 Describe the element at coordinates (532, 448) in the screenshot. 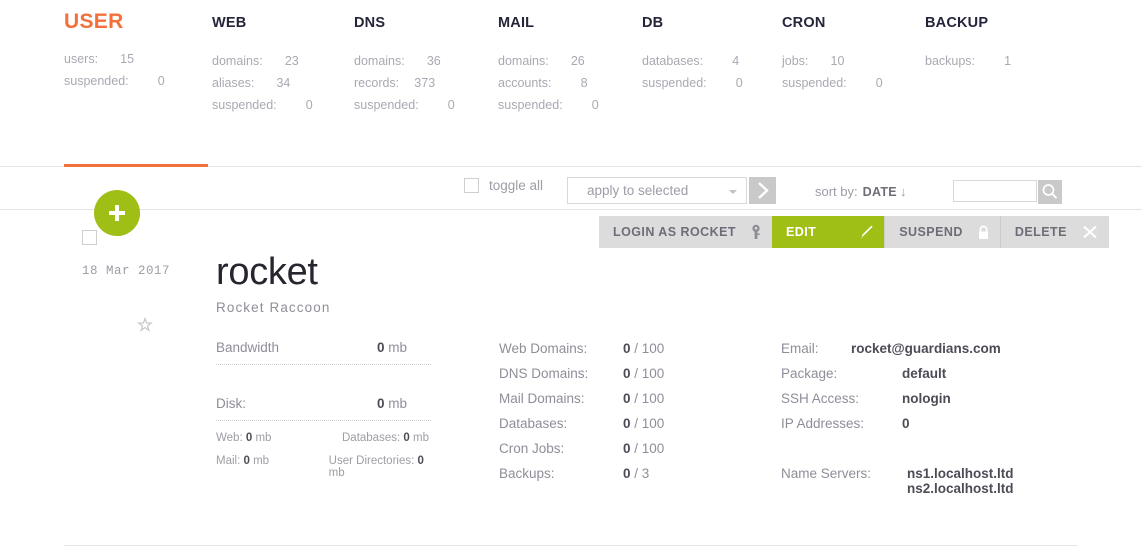

I see `quota-label: Cron Jobs:` at that location.